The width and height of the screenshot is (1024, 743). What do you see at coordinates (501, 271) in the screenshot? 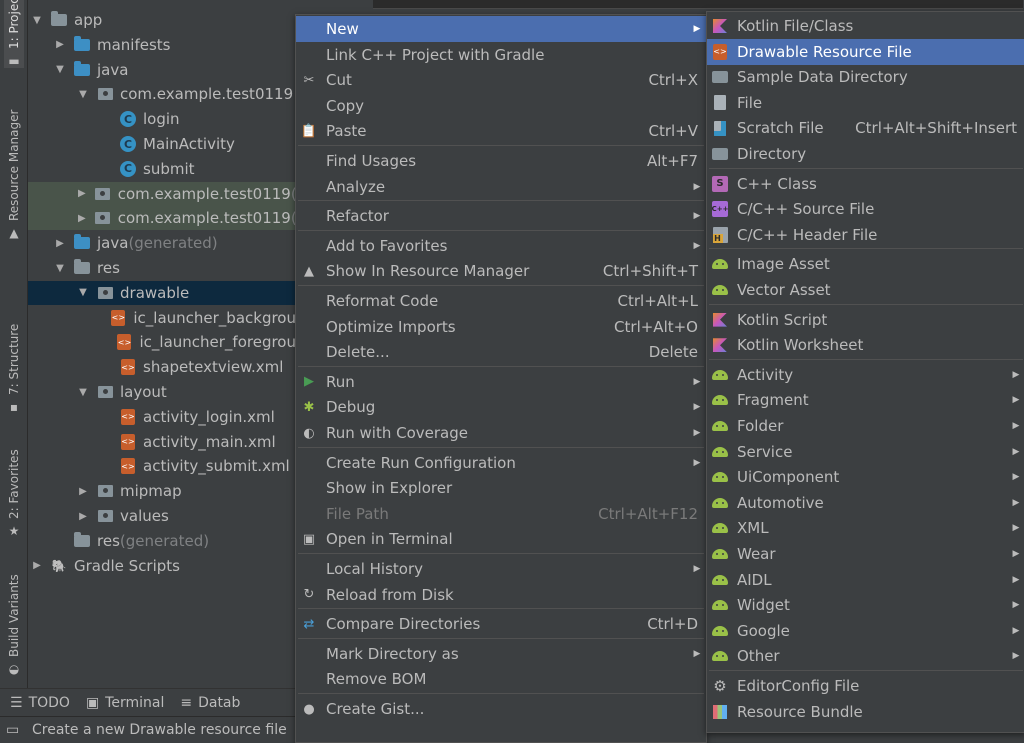
I see `menu-item: ▲ Show In Resource Manager Ctrl+Shift+T` at bounding box center [501, 271].